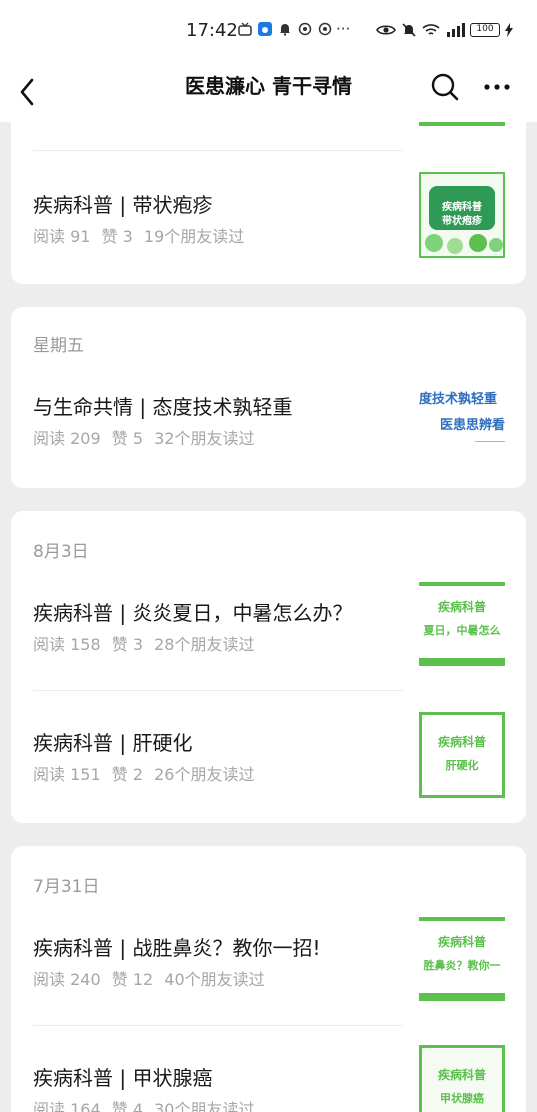  I want to click on friends-read: 28个朋友读过, so click(204, 644).